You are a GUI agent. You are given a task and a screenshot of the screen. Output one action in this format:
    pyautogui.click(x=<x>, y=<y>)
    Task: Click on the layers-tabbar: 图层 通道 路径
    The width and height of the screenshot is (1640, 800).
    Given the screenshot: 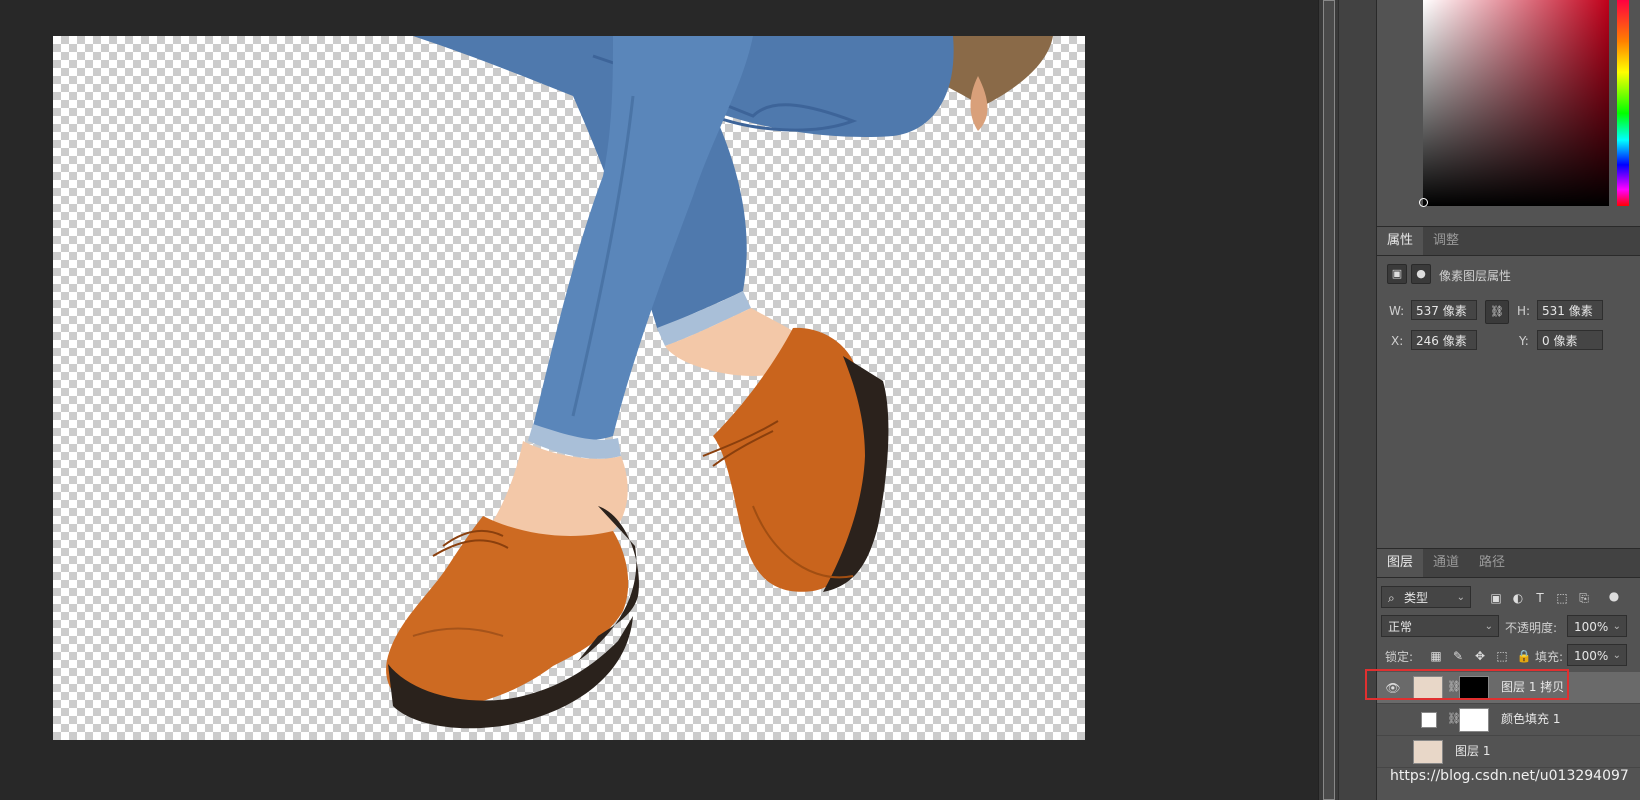 What is the action you would take?
    pyautogui.click(x=1508, y=563)
    